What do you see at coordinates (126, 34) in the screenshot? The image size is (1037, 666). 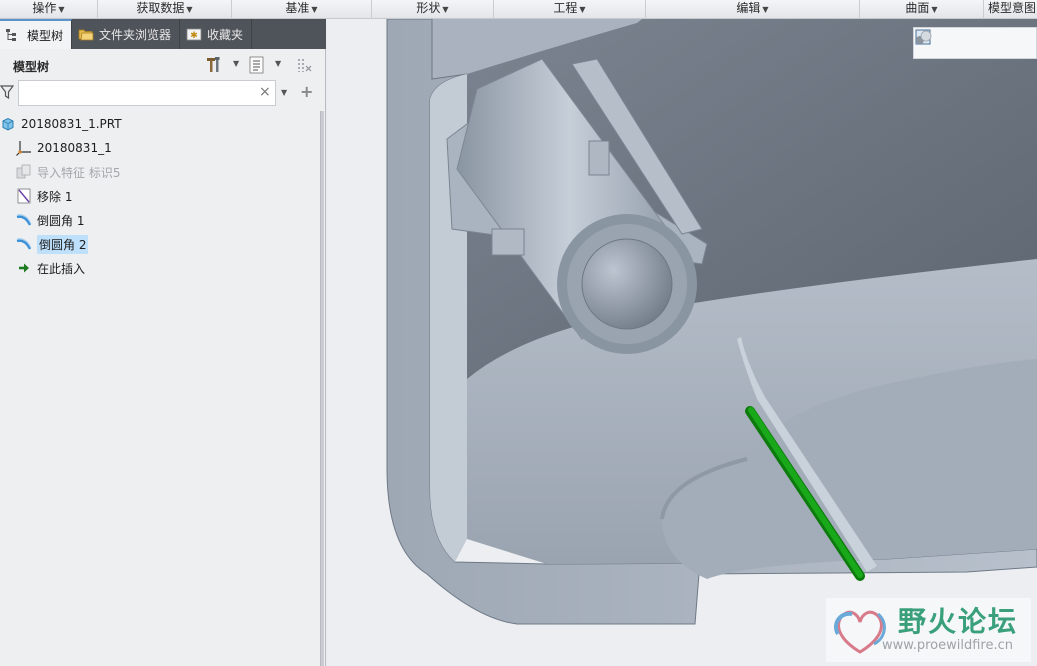 I see `tab-folder-browser: 文件夹浏览器` at bounding box center [126, 34].